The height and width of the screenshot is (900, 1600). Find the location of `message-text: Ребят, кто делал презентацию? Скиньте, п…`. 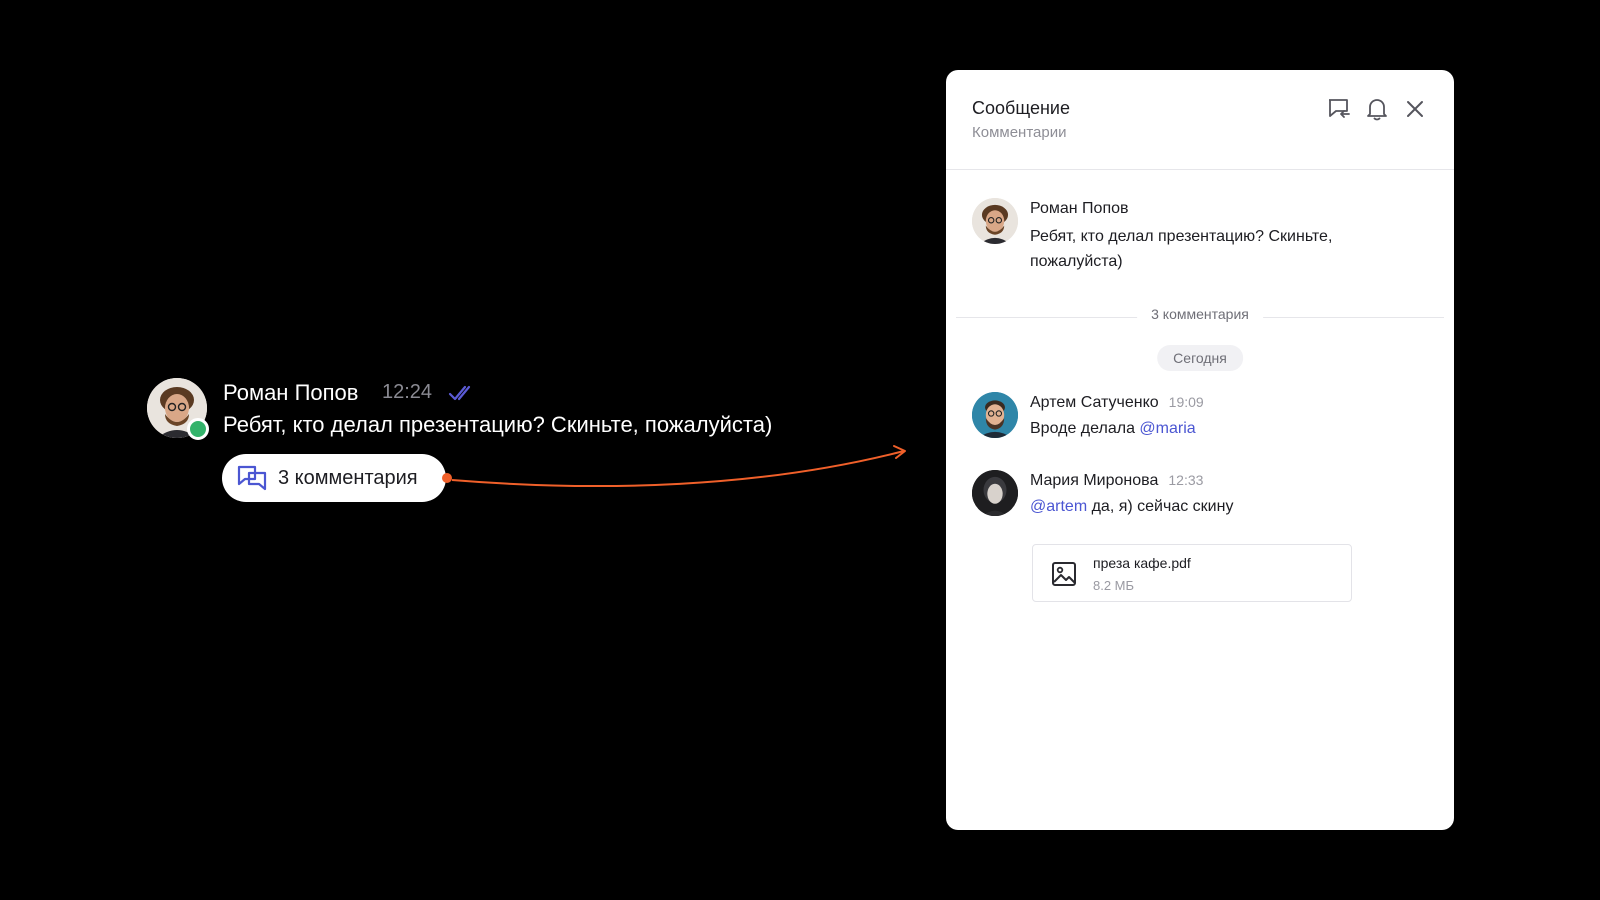

message-text: Ребят, кто делал презентацию? Скиньте, п… is located at coordinates (498, 424).